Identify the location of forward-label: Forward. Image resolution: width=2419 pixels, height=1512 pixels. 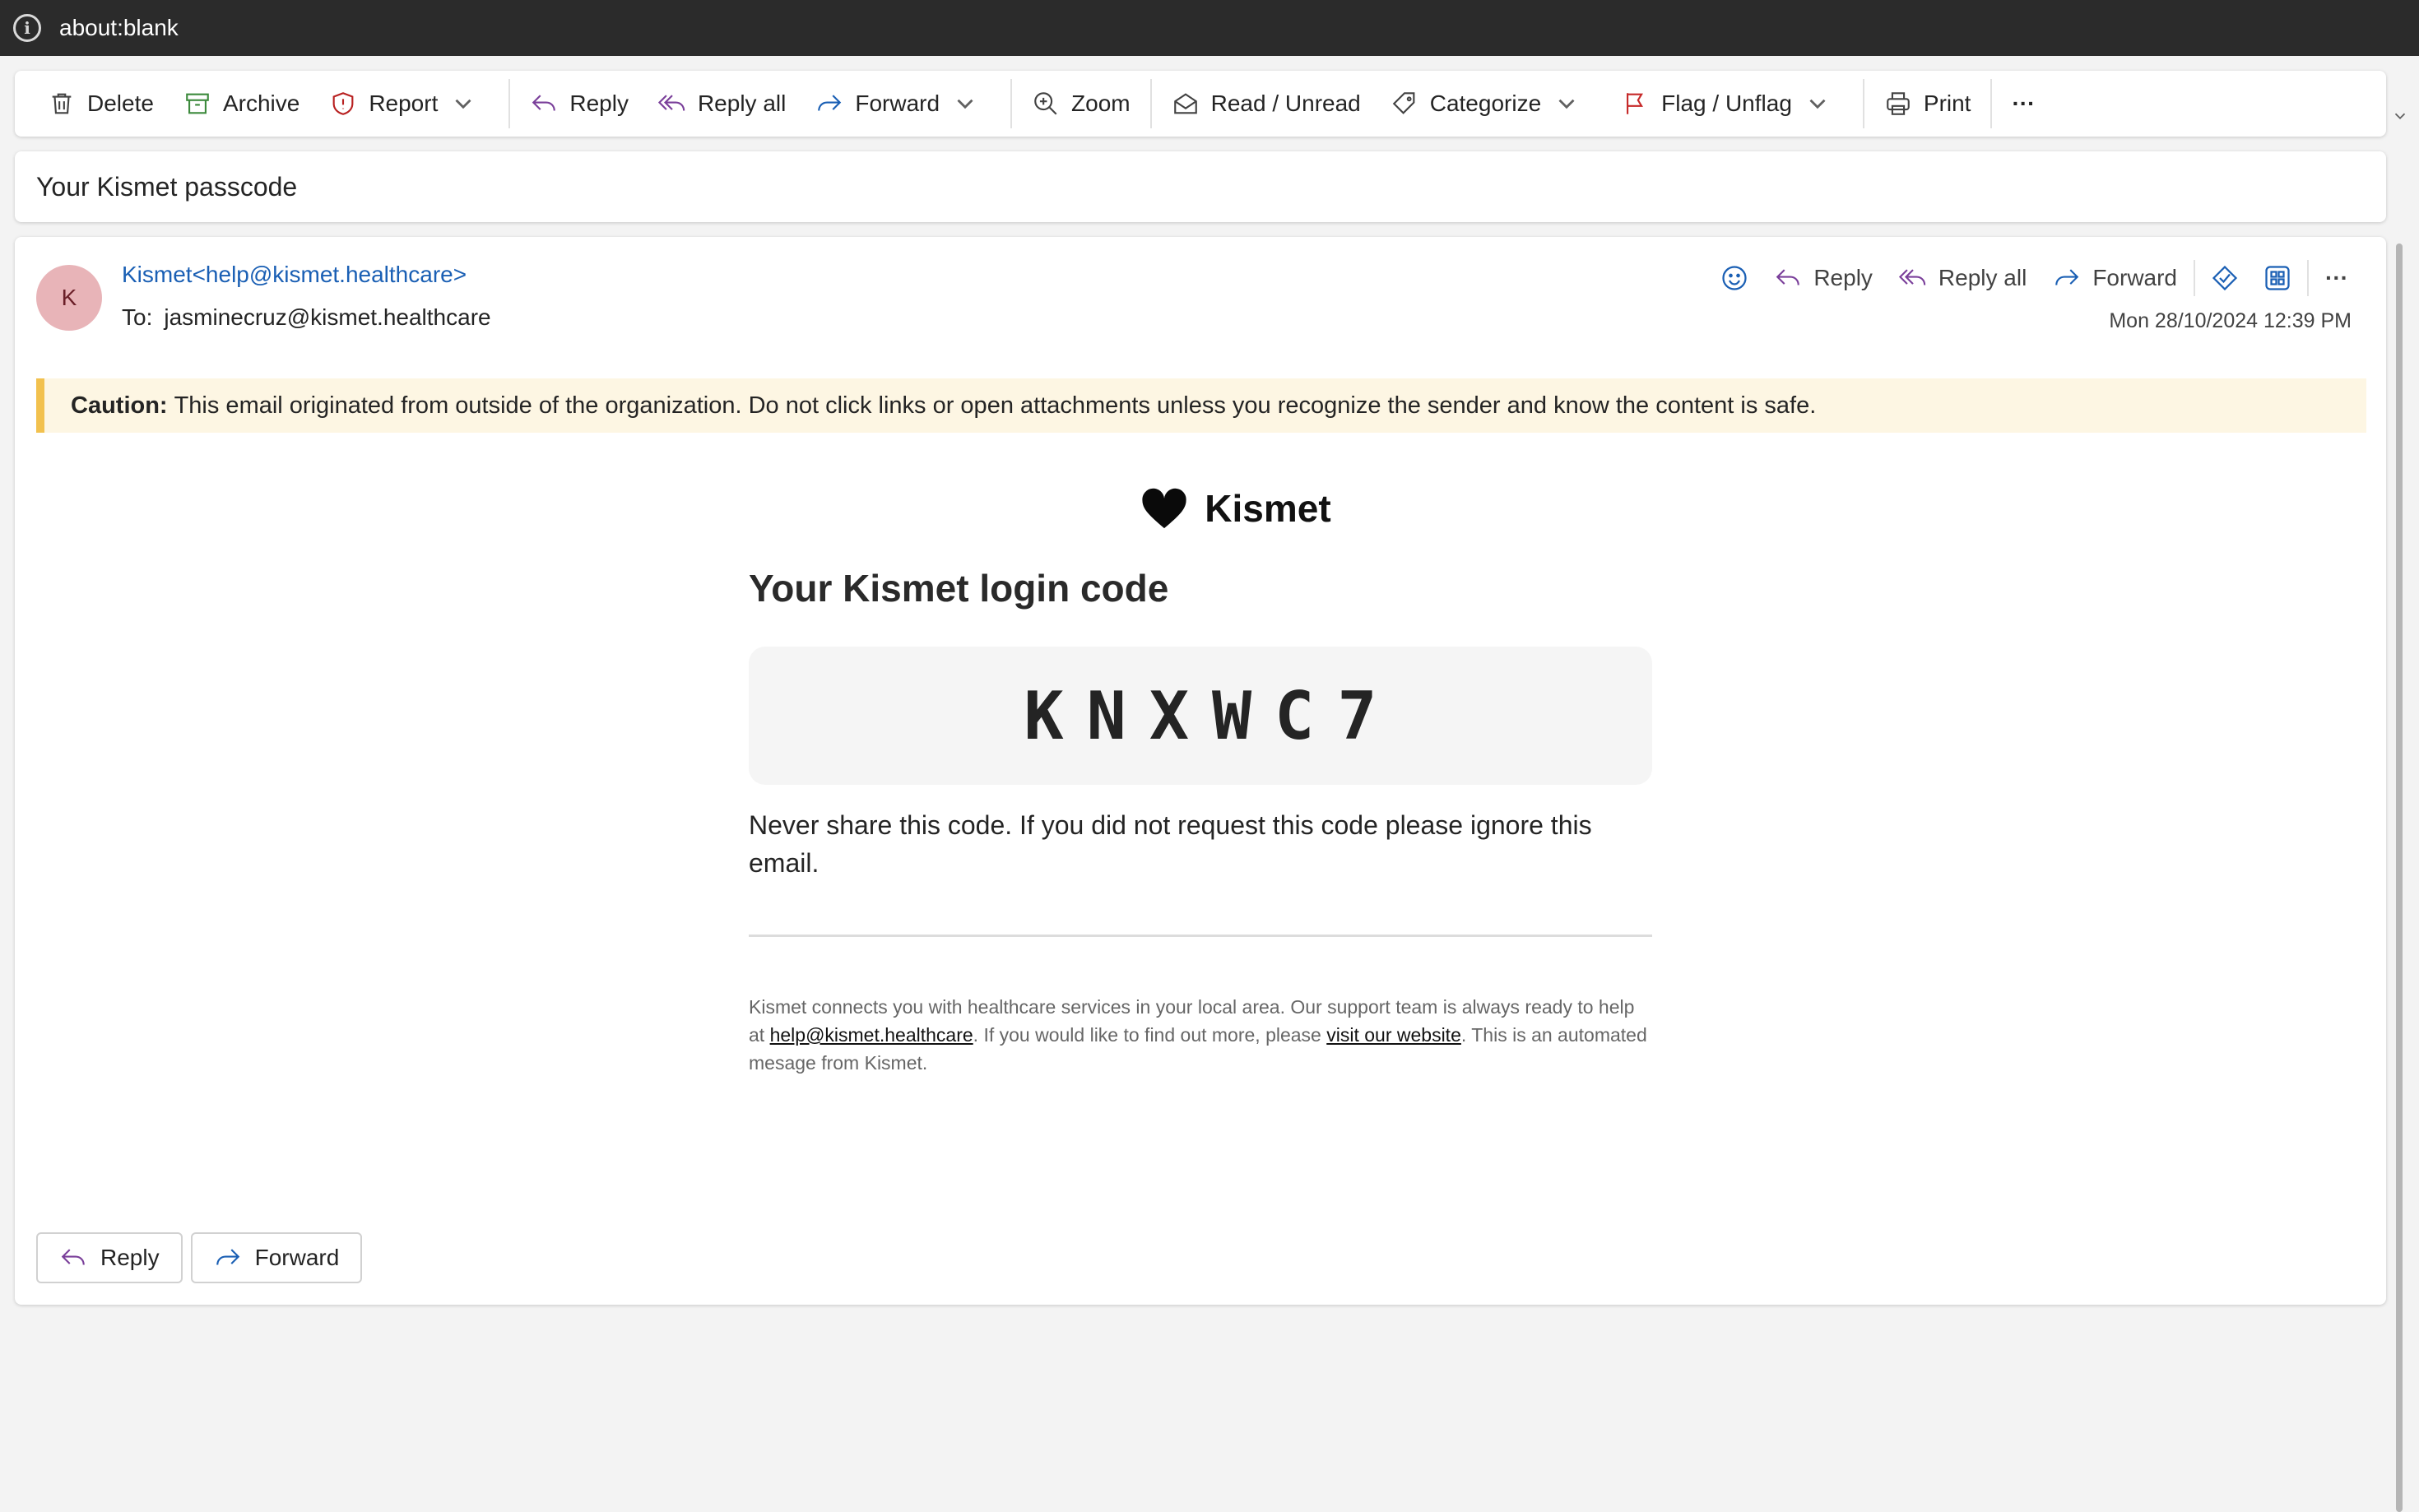
(897, 103).